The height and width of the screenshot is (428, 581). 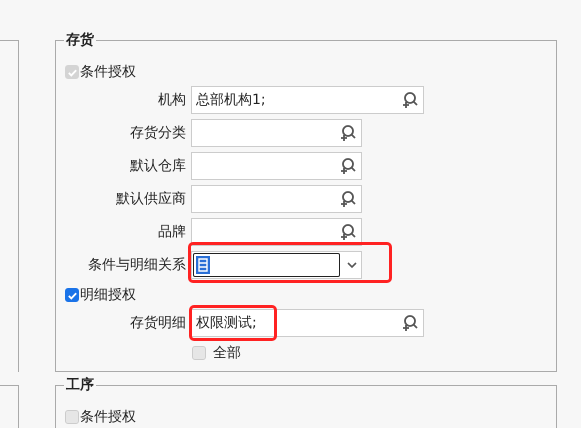 What do you see at coordinates (307, 323) in the screenshot?
I see `lookup-field: 权限测试;` at bounding box center [307, 323].